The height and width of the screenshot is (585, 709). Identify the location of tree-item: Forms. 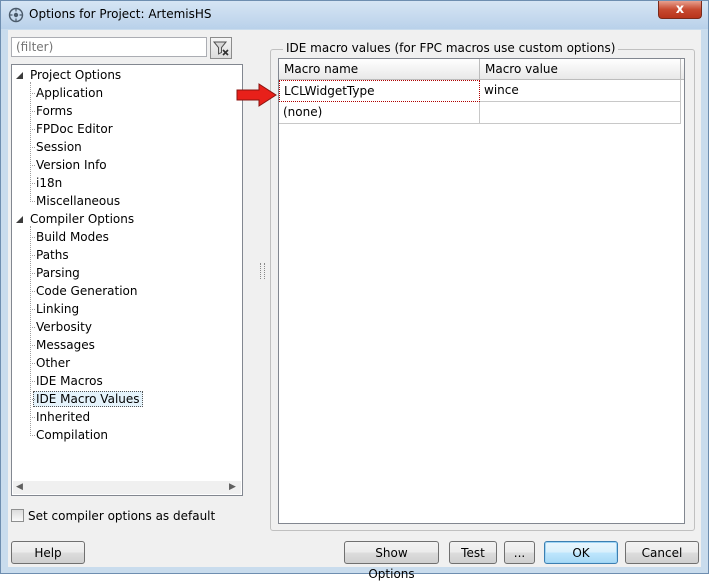
(51, 111).